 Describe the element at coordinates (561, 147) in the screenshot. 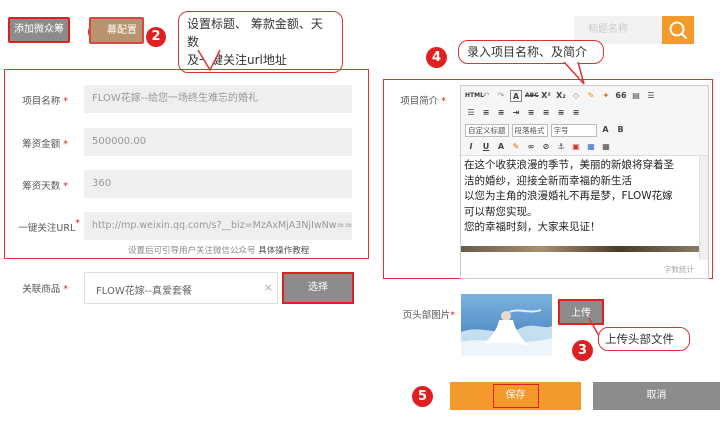

I see `anchor-icon: ⚓` at that location.